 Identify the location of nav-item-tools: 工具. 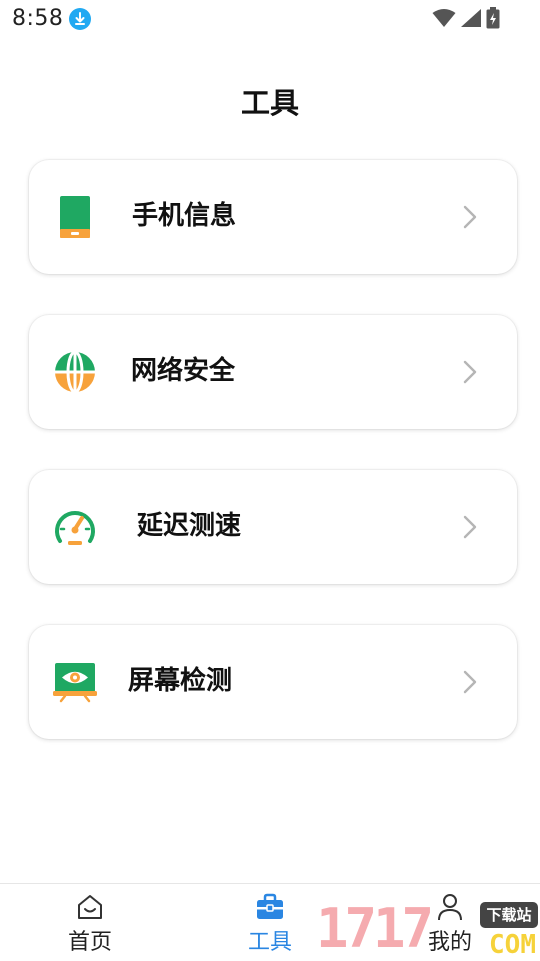
(270, 922).